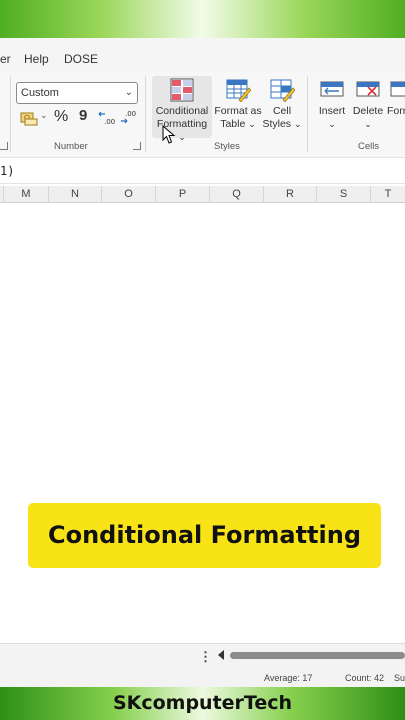 This screenshot has width=405, height=720. Describe the element at coordinates (397, 89) in the screenshot. I see `format-cells-icon` at that location.